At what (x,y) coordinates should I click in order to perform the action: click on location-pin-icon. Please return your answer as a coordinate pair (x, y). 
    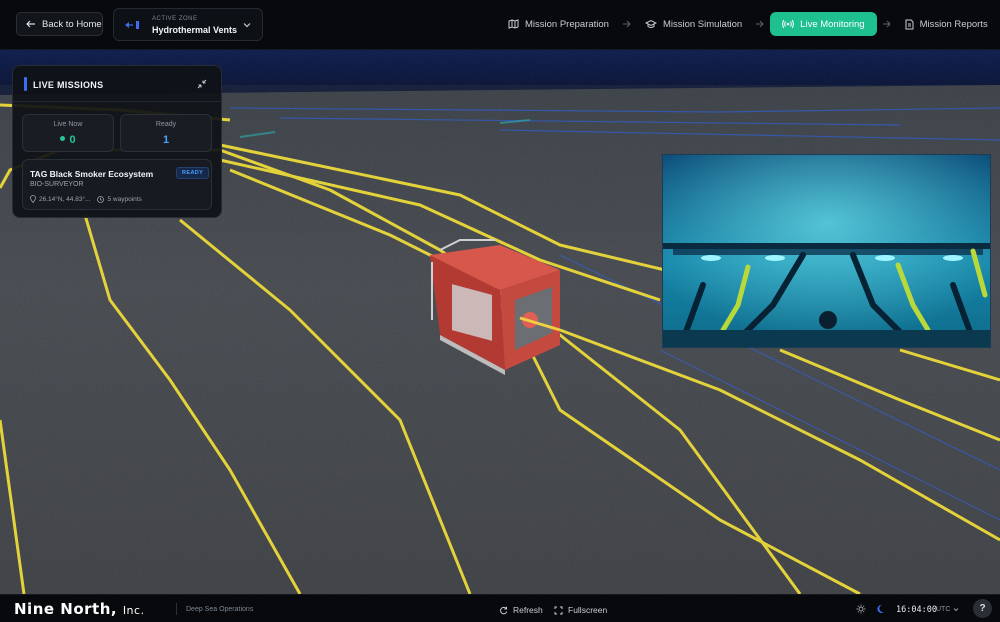
    Looking at the image, I should click on (33, 199).